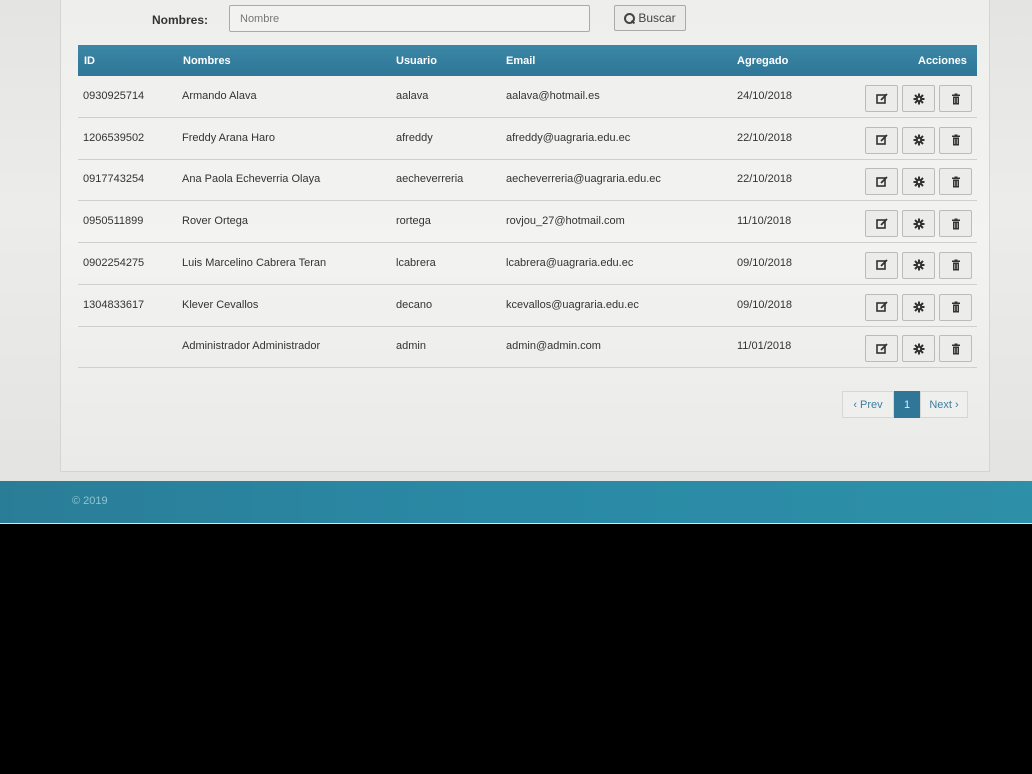  Describe the element at coordinates (416, 61) in the screenshot. I see `header-usuario: Usuario` at that location.